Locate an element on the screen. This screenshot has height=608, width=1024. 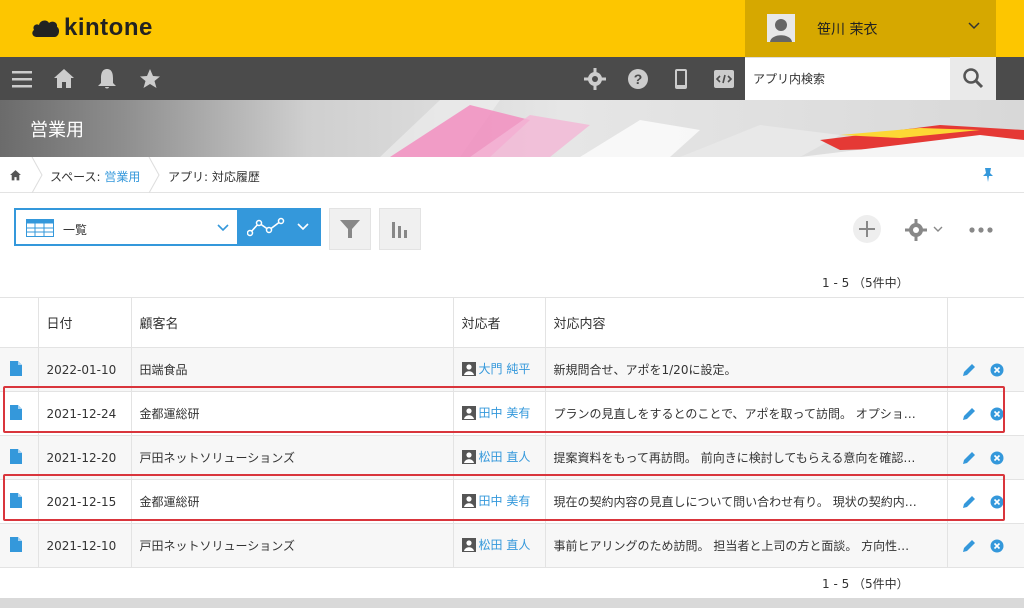
help-icon: ? is located at coordinates (638, 79).